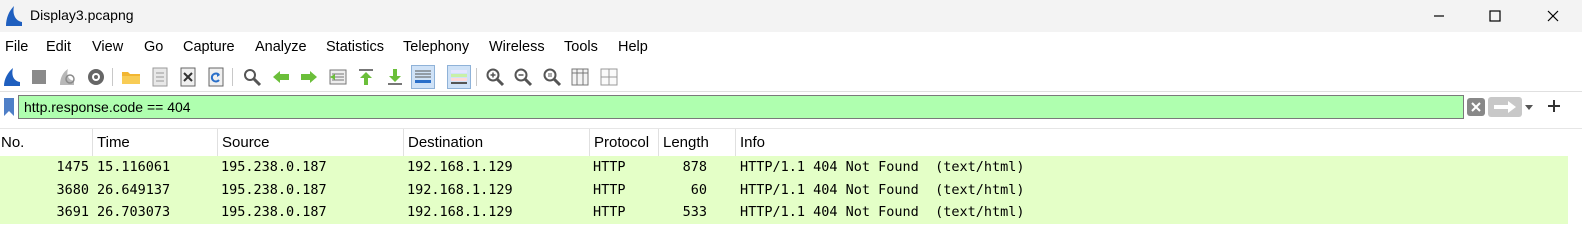 The height and width of the screenshot is (252, 1582). I want to click on find-packet-button, so click(252, 77).